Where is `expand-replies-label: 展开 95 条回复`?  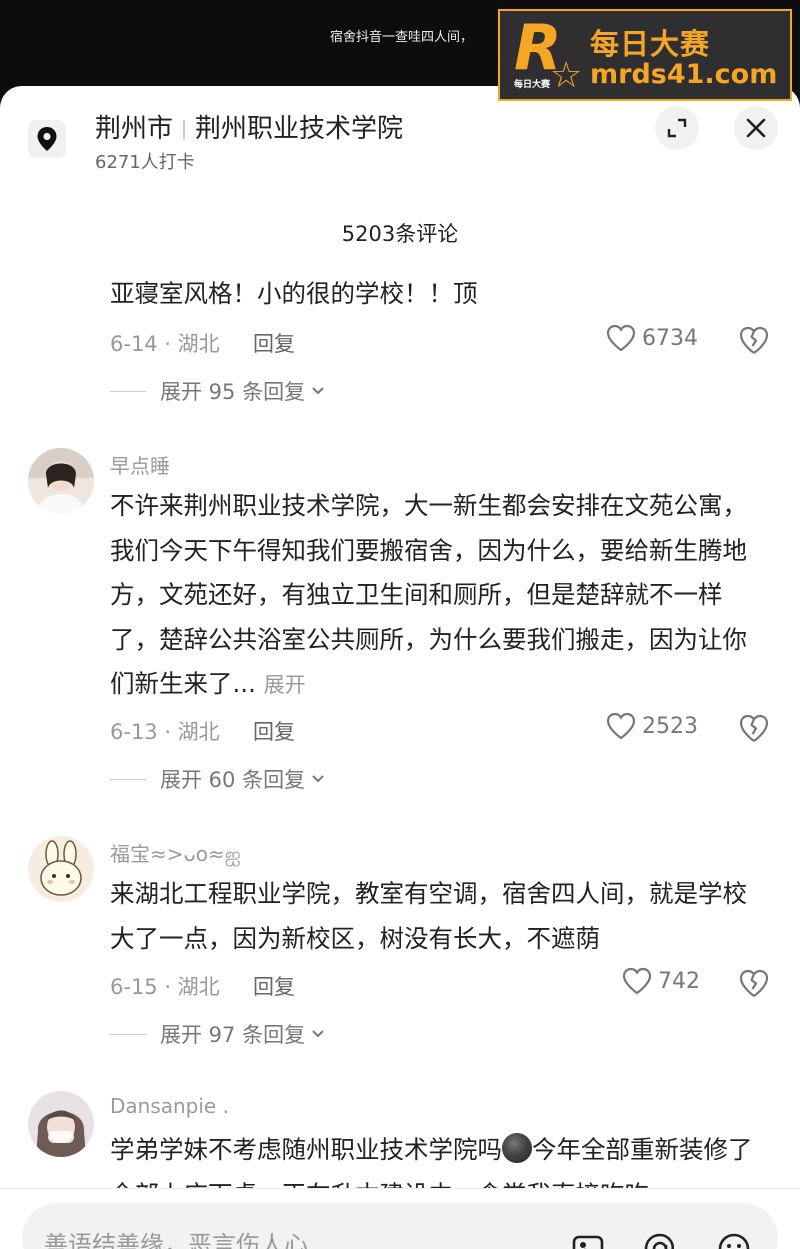
expand-replies-label: 展开 95 条回复 is located at coordinates (233, 392).